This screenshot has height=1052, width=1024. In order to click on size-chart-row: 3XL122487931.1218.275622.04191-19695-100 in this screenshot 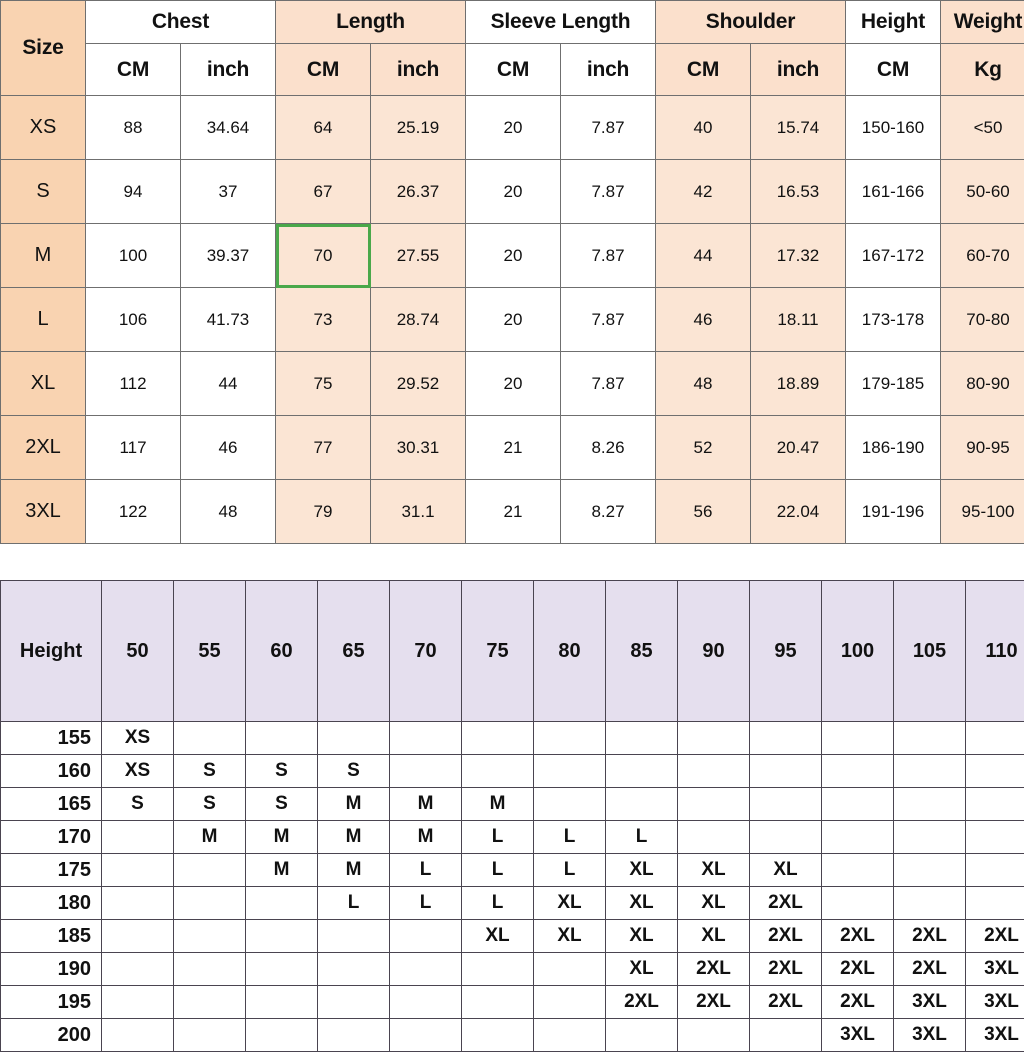, I will do `click(512, 512)`.